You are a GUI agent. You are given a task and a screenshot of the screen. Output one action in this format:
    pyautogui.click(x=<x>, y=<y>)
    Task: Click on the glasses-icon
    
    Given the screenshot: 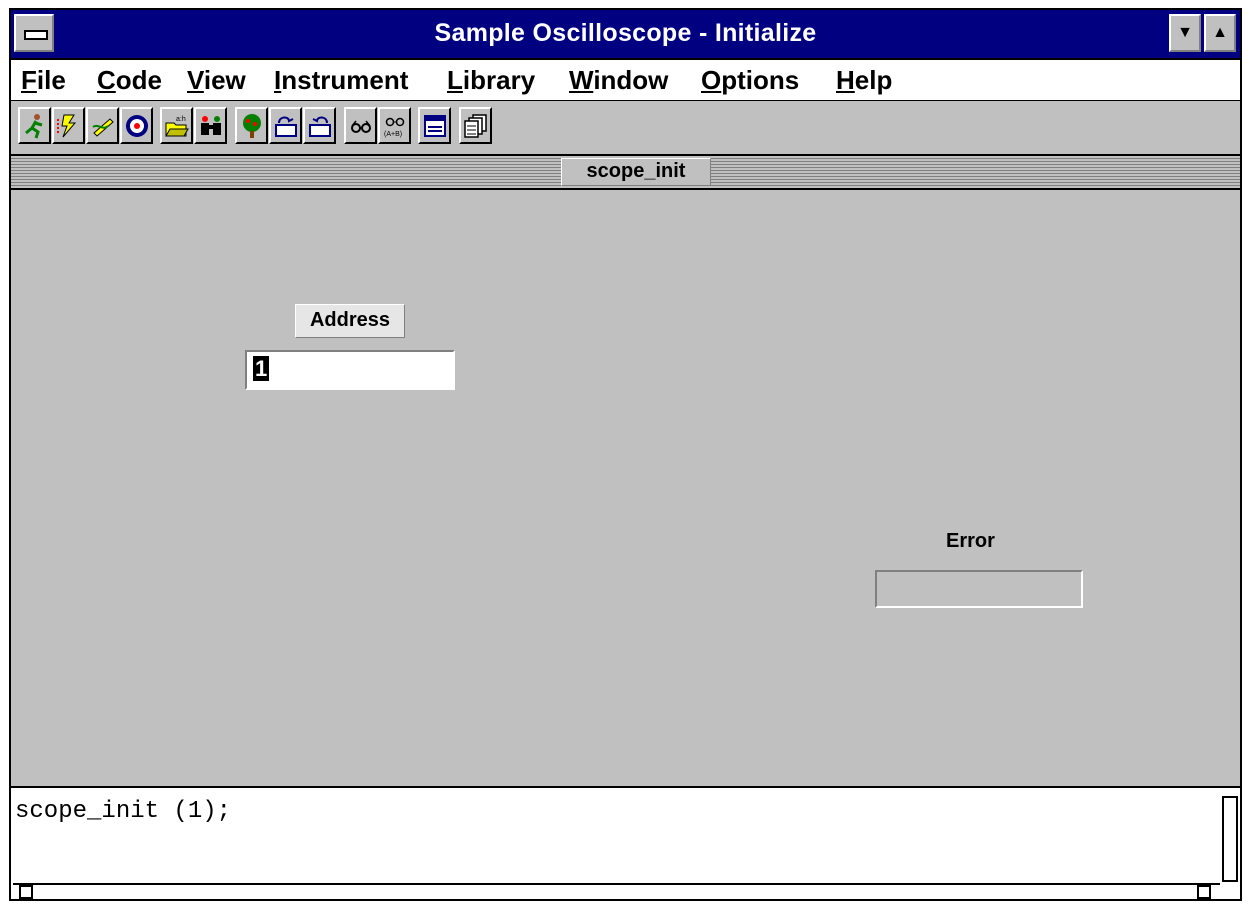 What is the action you would take?
    pyautogui.click(x=360, y=126)
    